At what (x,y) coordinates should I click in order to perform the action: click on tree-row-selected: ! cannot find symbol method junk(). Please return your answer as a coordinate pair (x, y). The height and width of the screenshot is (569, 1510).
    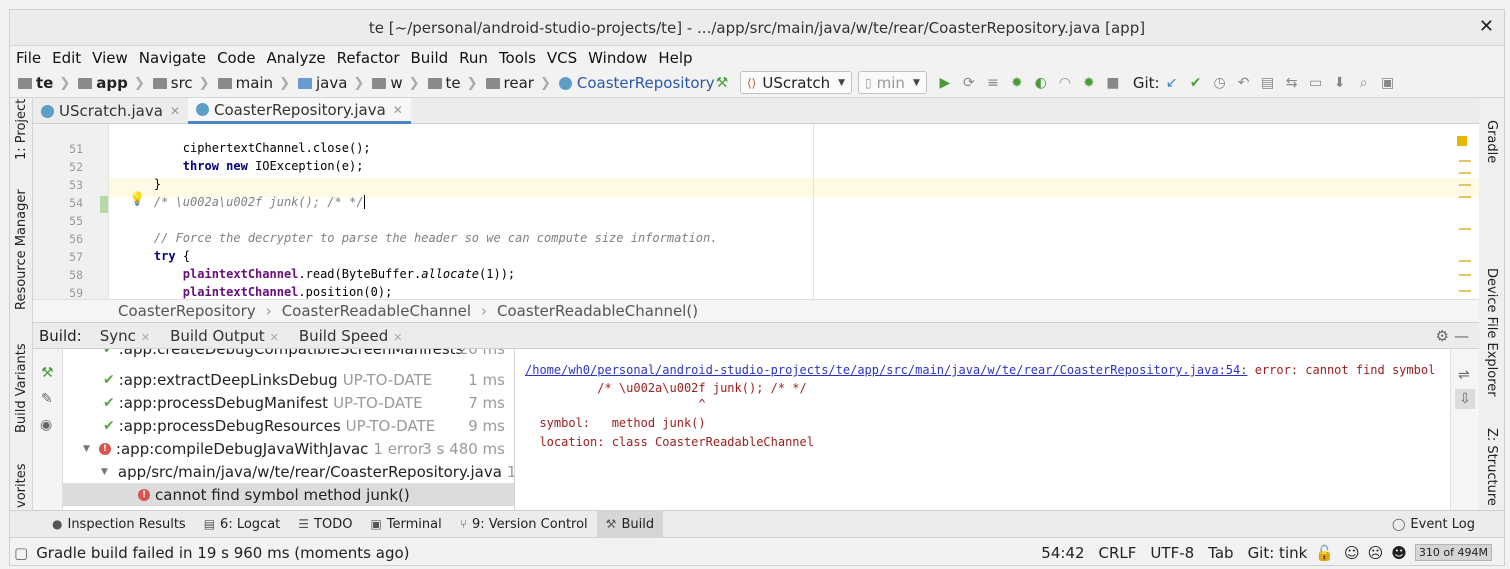
    Looking at the image, I should click on (288, 494).